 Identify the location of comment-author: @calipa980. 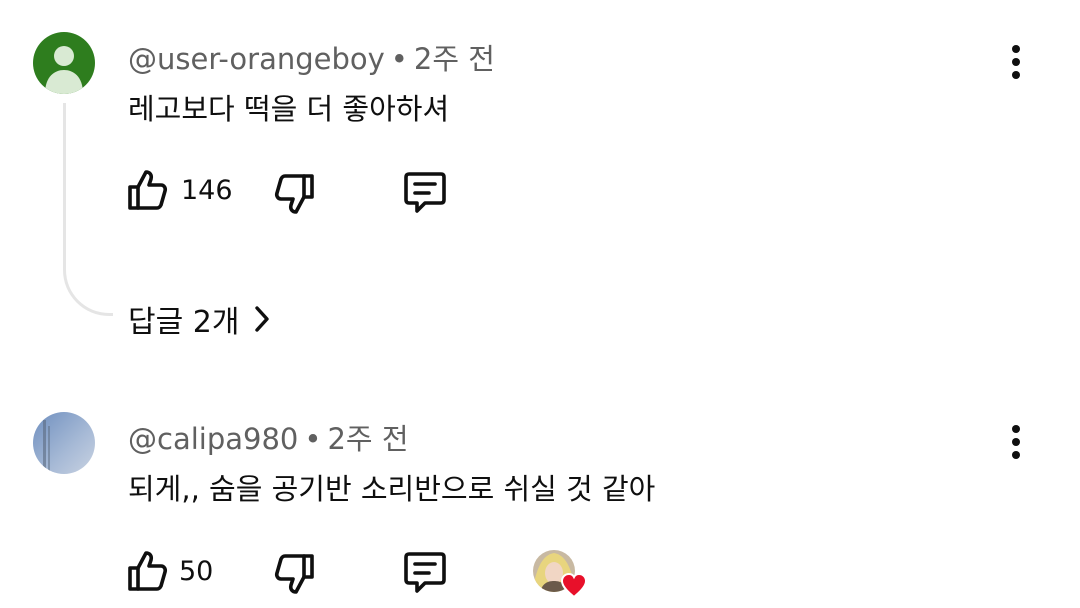
(213, 439).